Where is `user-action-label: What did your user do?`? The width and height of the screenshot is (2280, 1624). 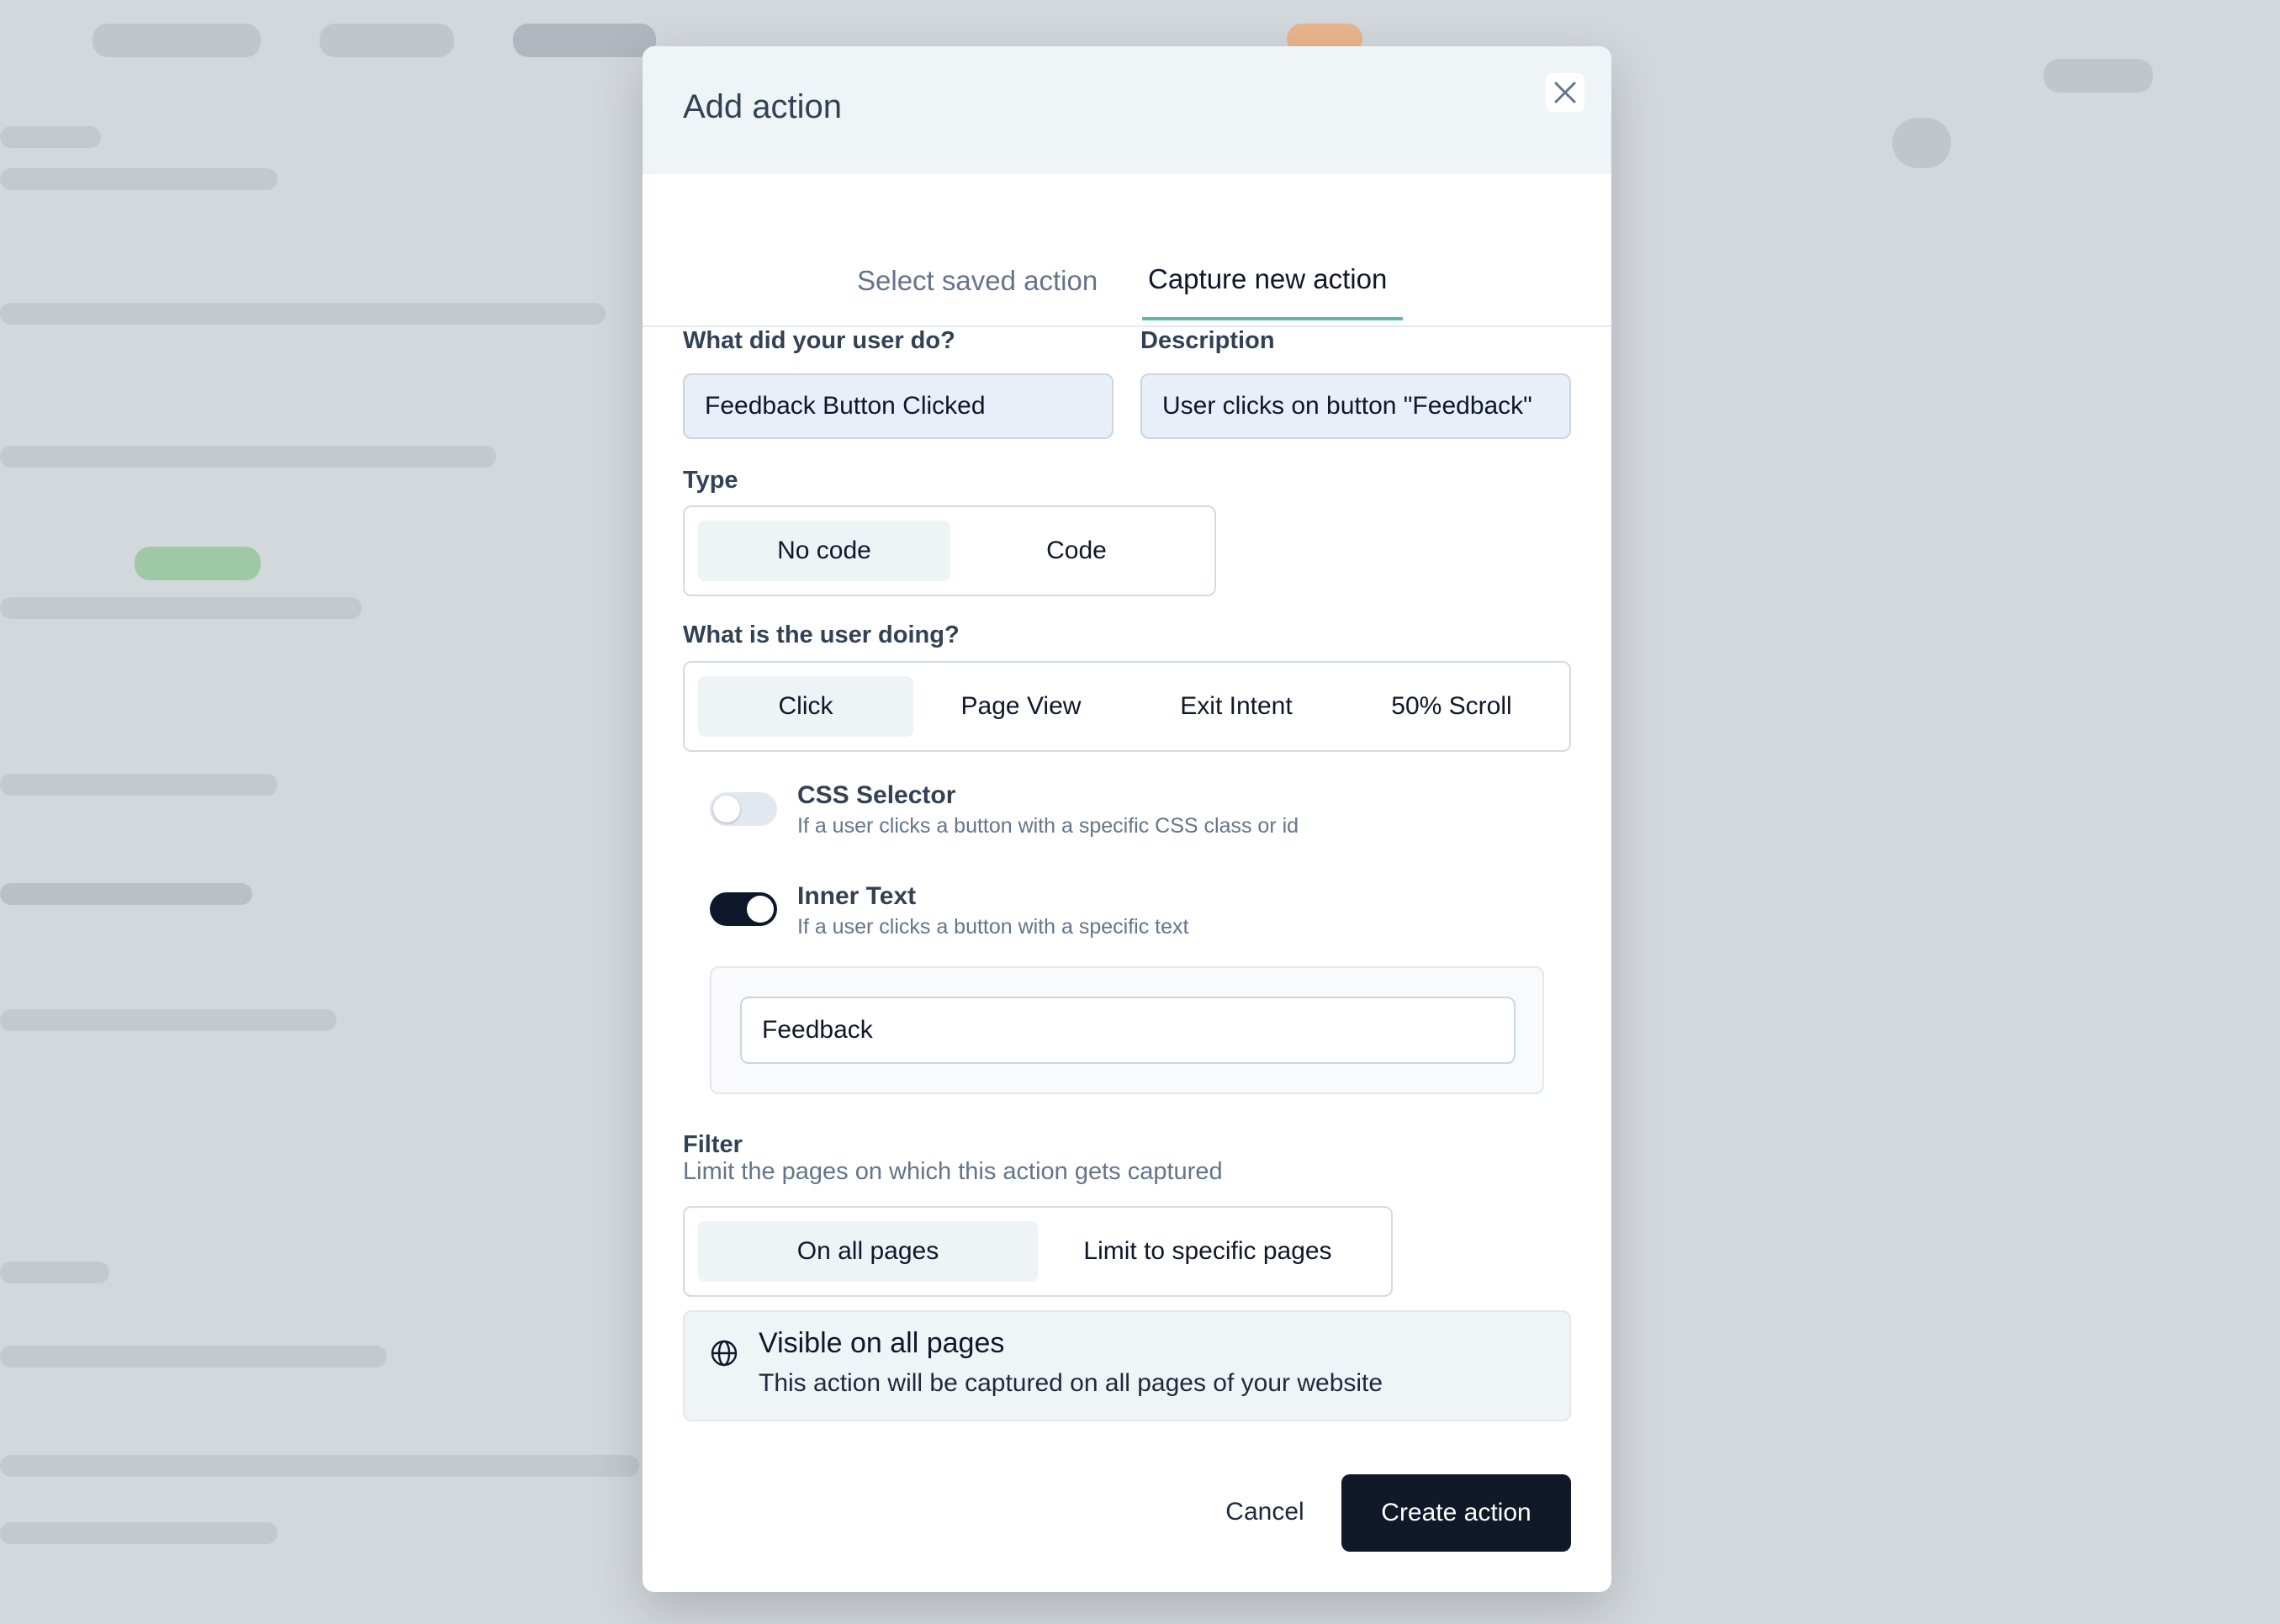
user-action-label: What did your user do? is located at coordinates (819, 340).